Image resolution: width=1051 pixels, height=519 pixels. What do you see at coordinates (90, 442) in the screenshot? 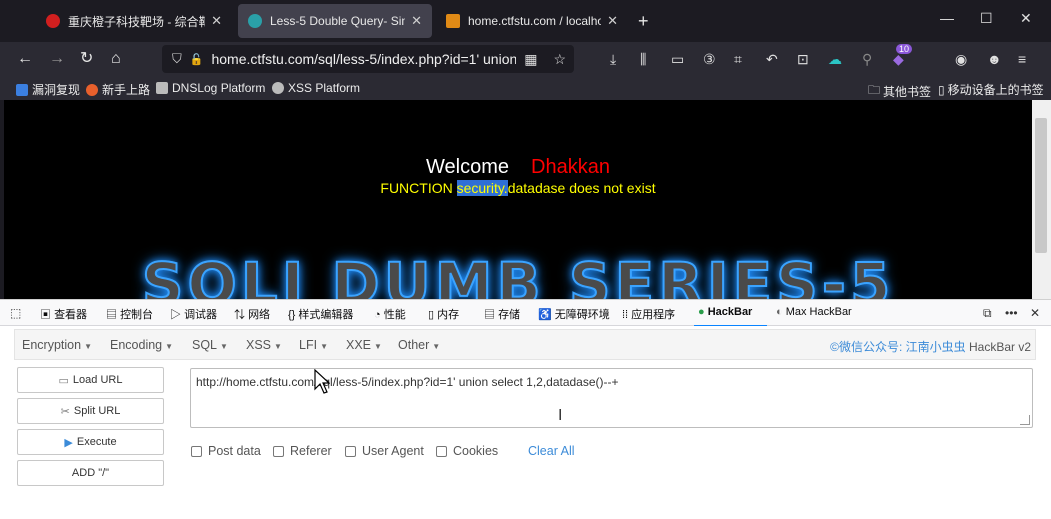
I see `execute-button: ▶ Execute` at bounding box center [90, 442].